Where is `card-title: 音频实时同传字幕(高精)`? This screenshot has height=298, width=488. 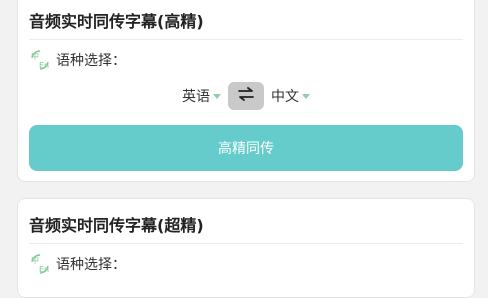
card-title: 音频实时同传字幕(高精) is located at coordinates (116, 21).